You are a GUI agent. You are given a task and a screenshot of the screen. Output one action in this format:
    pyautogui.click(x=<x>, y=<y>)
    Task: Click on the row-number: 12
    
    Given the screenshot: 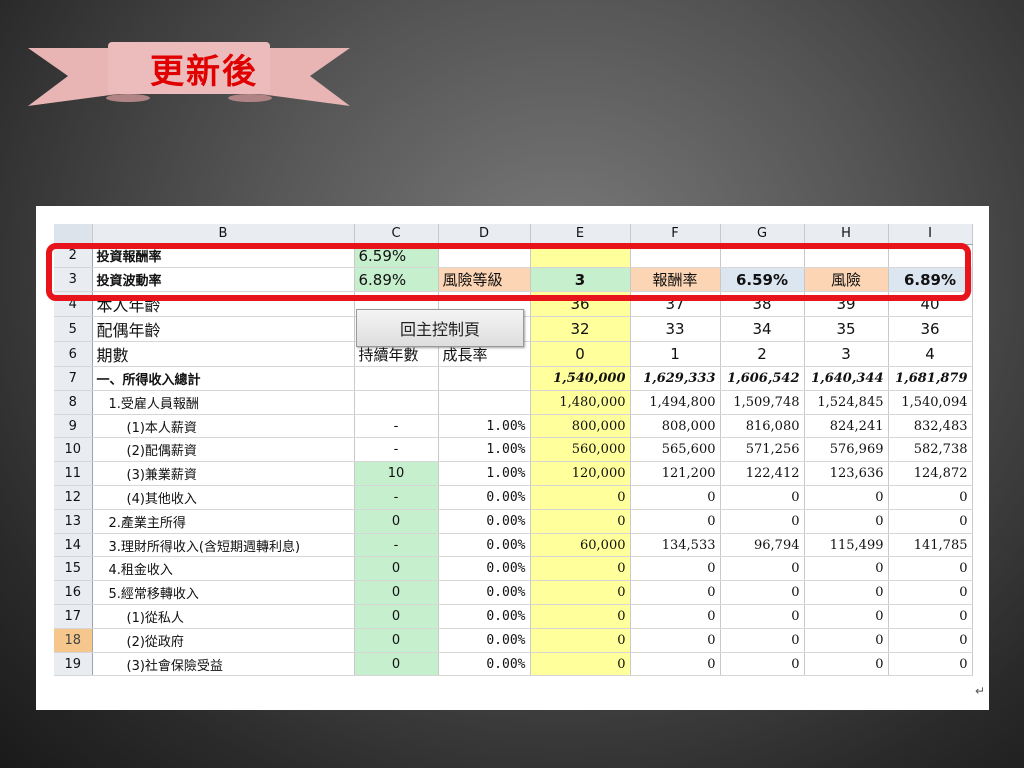 What is the action you would take?
    pyautogui.click(x=73, y=497)
    